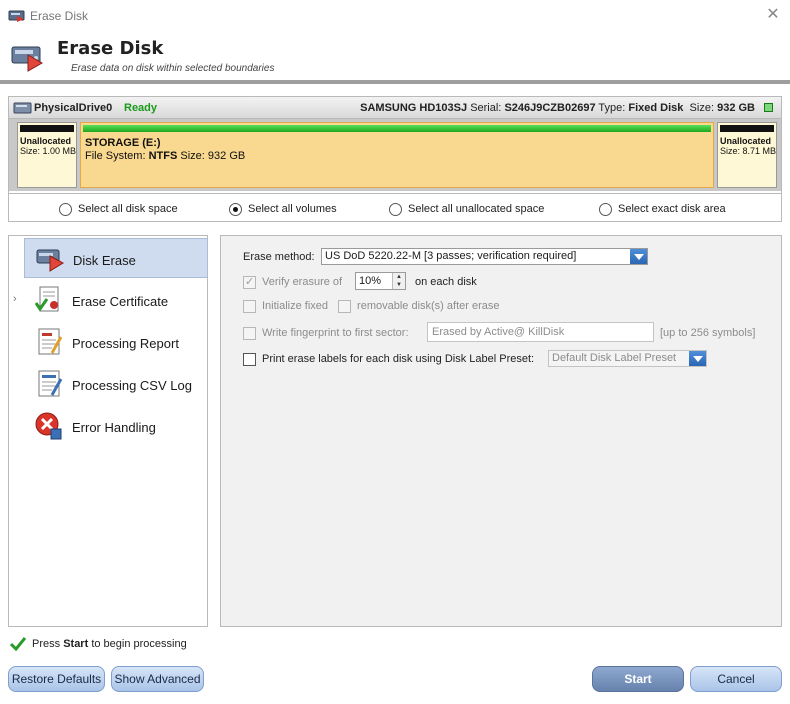  I want to click on label-preset-select: Default Disk Label Preset, so click(627, 358).